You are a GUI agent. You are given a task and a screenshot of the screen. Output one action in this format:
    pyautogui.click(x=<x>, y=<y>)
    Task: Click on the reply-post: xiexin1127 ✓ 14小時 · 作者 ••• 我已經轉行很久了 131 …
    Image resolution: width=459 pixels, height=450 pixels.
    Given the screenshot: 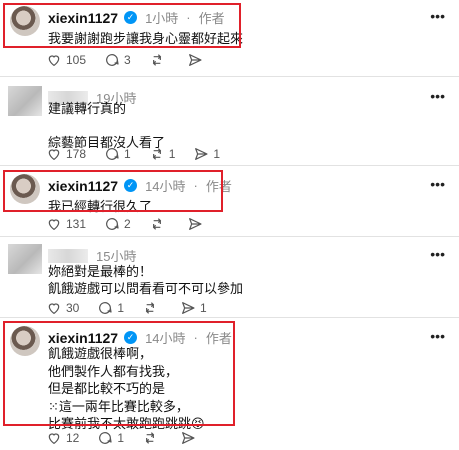 What is the action you would take?
    pyautogui.click(x=229, y=201)
    